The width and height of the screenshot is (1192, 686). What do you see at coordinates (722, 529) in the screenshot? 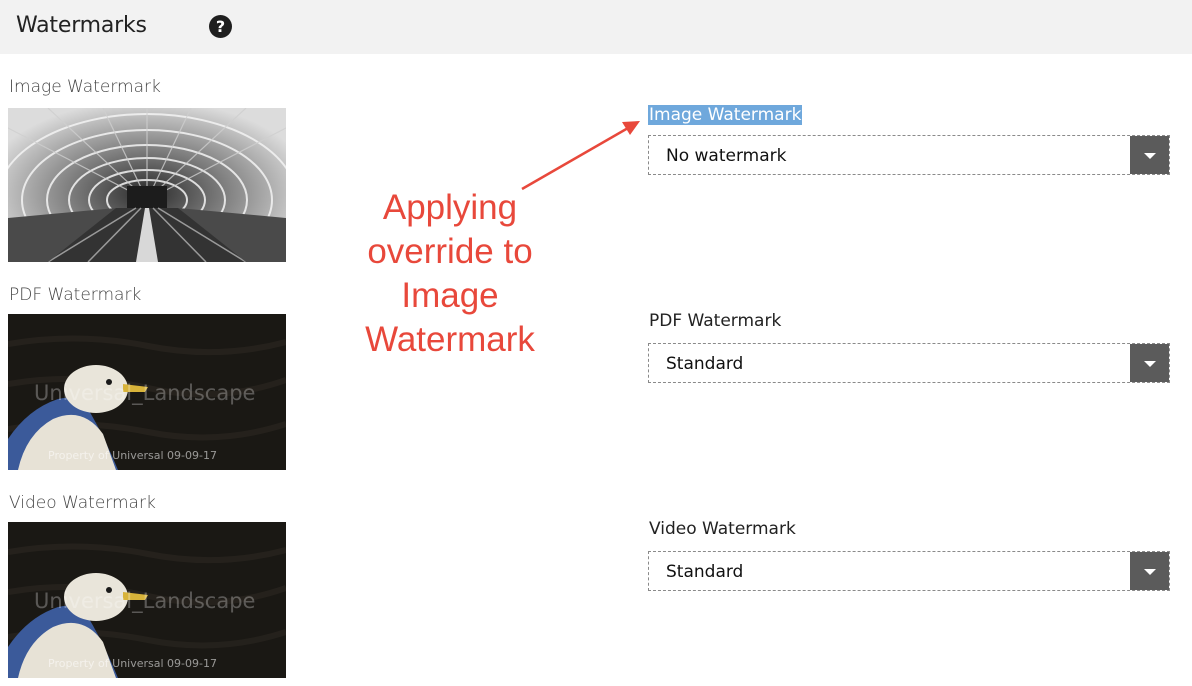
I see `video-watermark-field-label: Video Watermark` at bounding box center [722, 529].